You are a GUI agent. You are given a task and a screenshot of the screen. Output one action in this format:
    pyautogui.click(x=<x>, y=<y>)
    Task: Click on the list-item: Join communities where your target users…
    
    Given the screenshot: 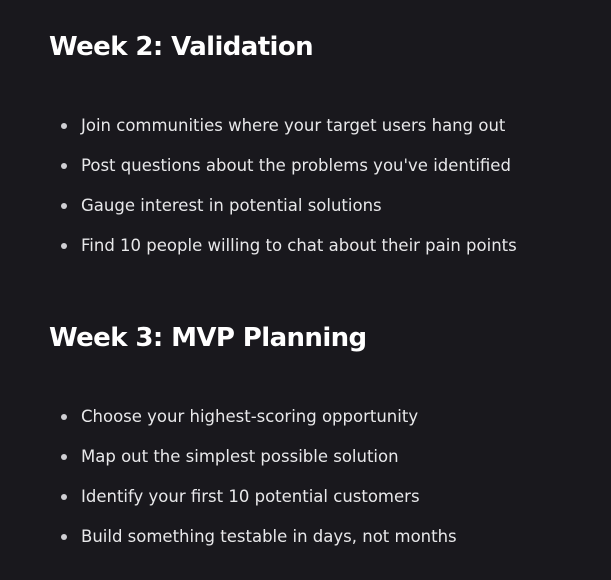 What is the action you would take?
    pyautogui.click(x=321, y=134)
    